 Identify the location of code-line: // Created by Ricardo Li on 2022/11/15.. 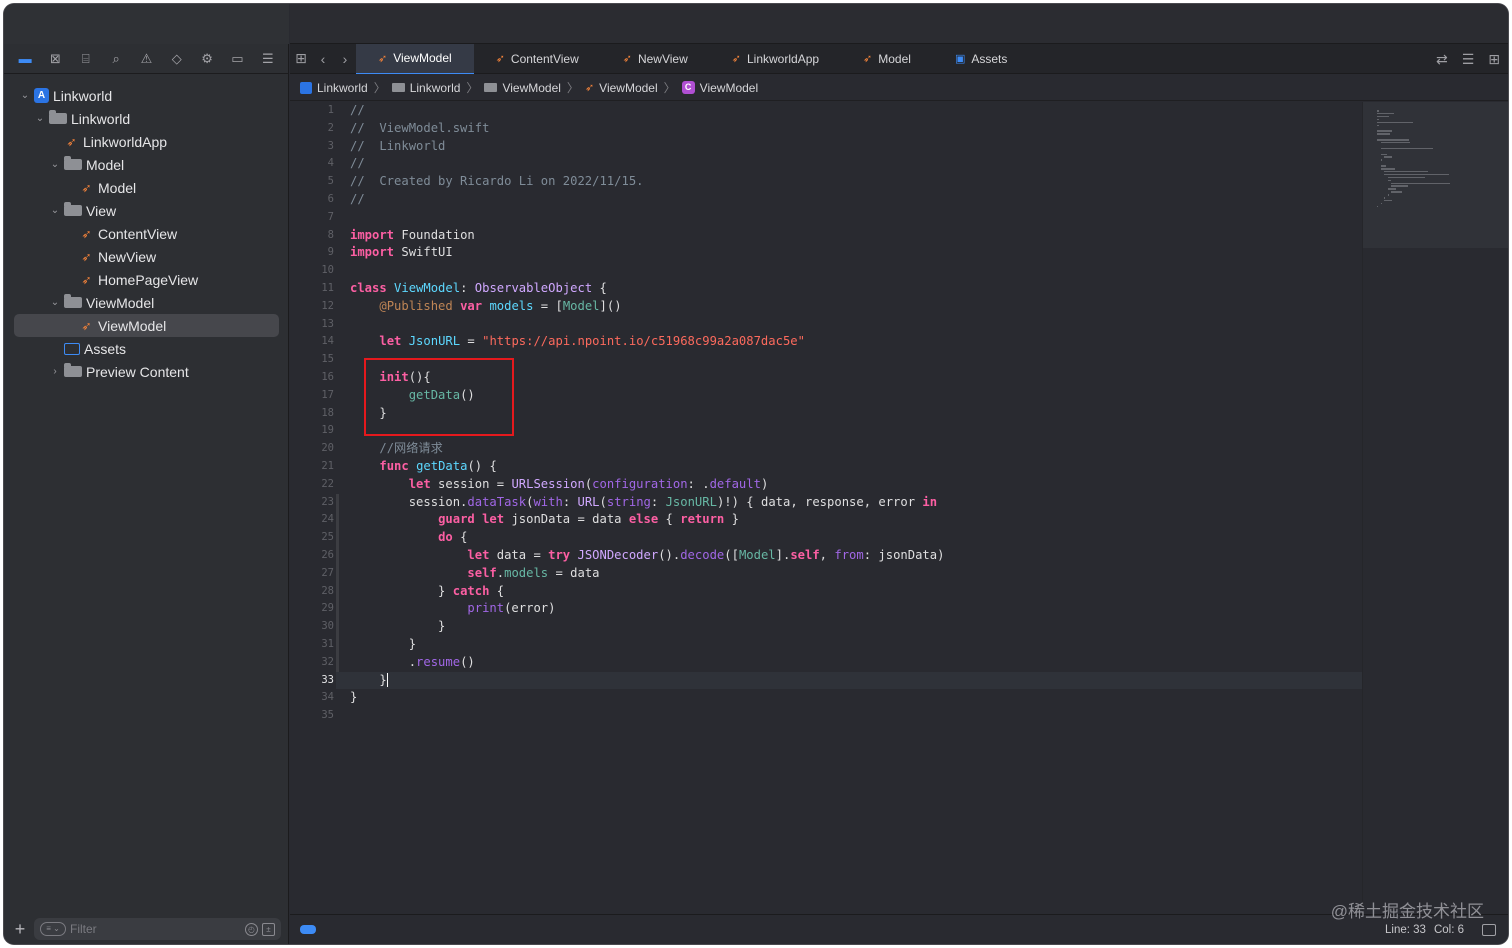
(856, 182).